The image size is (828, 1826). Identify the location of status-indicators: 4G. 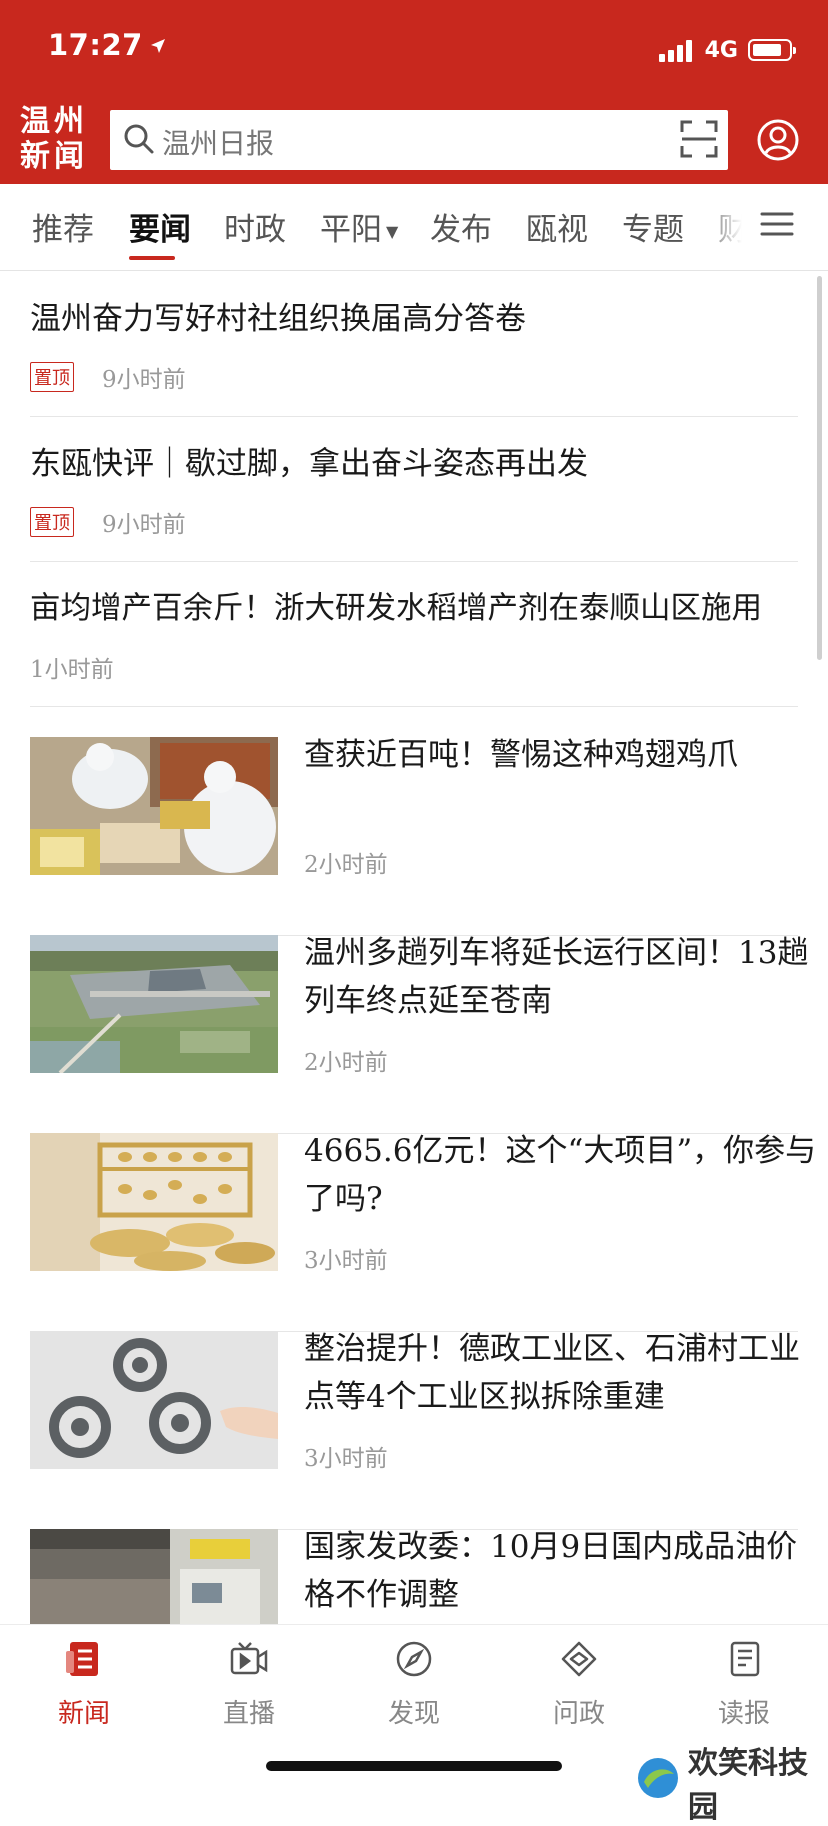
(727, 50).